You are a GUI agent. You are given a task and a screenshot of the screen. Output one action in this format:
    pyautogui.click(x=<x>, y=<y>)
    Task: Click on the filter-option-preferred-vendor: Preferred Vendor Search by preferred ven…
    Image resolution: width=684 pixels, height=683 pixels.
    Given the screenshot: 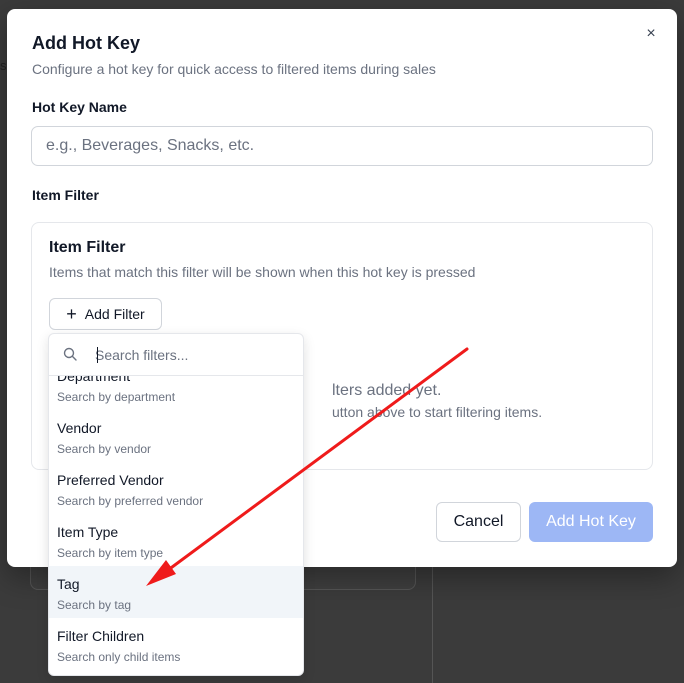 What is the action you would take?
    pyautogui.click(x=176, y=488)
    